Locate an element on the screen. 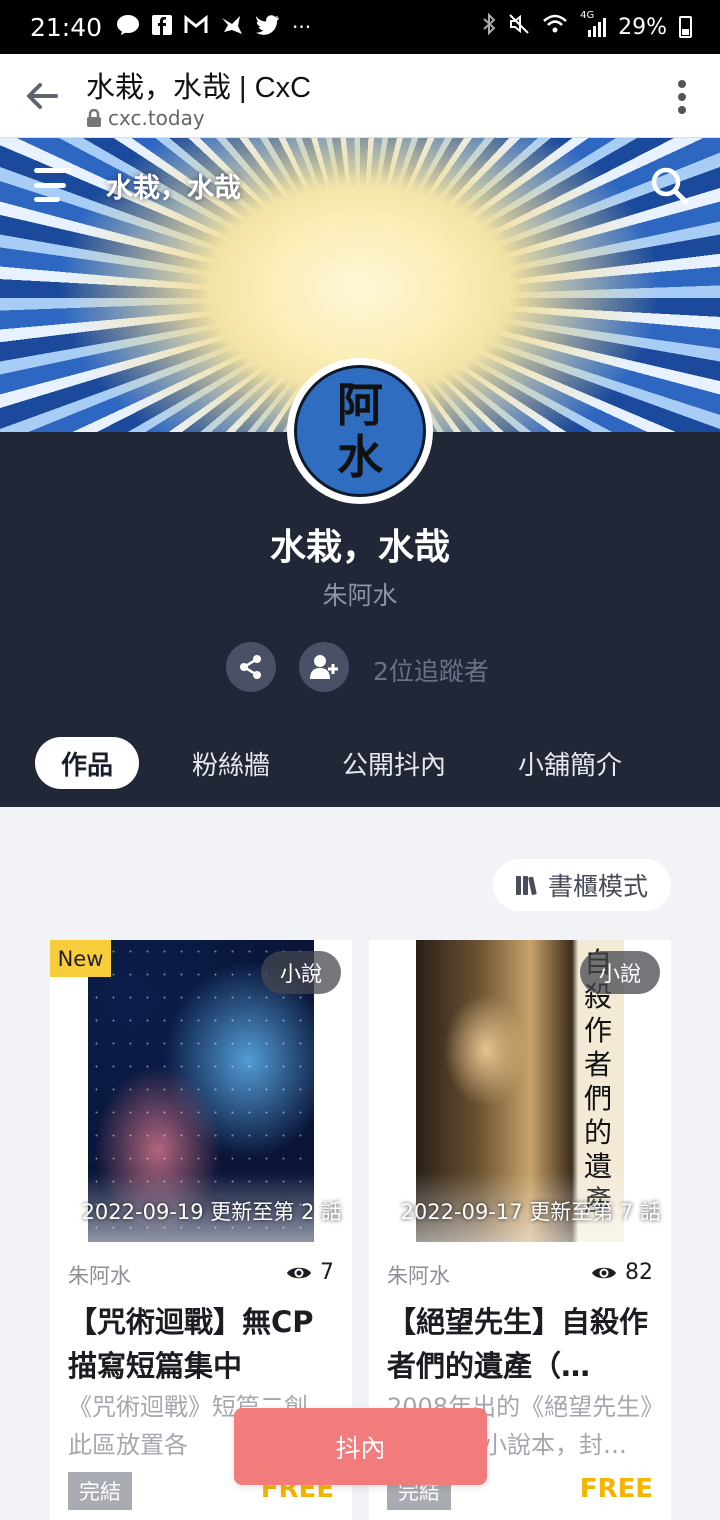 The height and width of the screenshot is (1520, 720). twitter-icon is located at coordinates (267, 27).